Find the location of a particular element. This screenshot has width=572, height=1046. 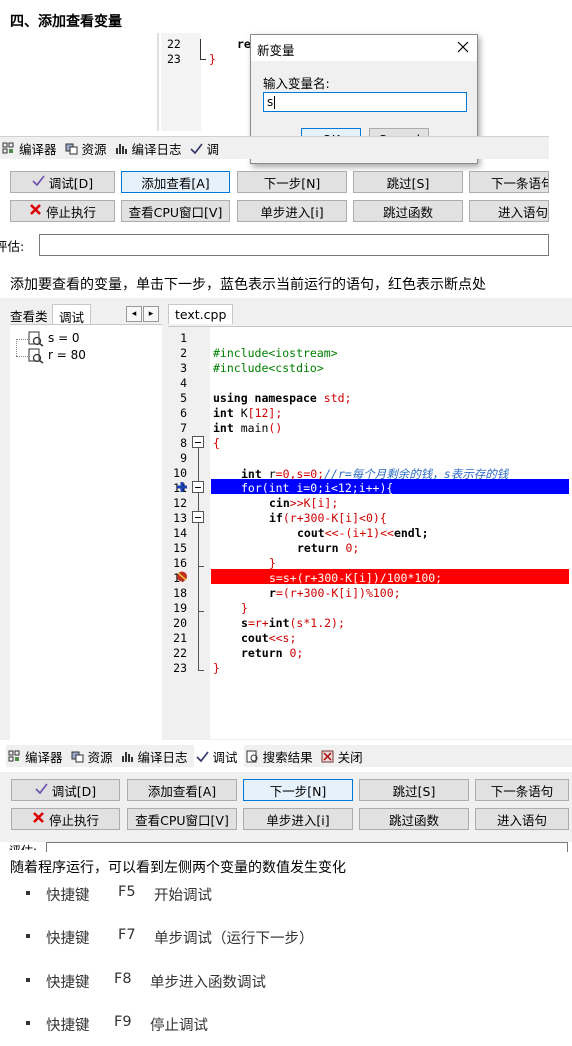

close-panel-icon is located at coordinates (327, 756).